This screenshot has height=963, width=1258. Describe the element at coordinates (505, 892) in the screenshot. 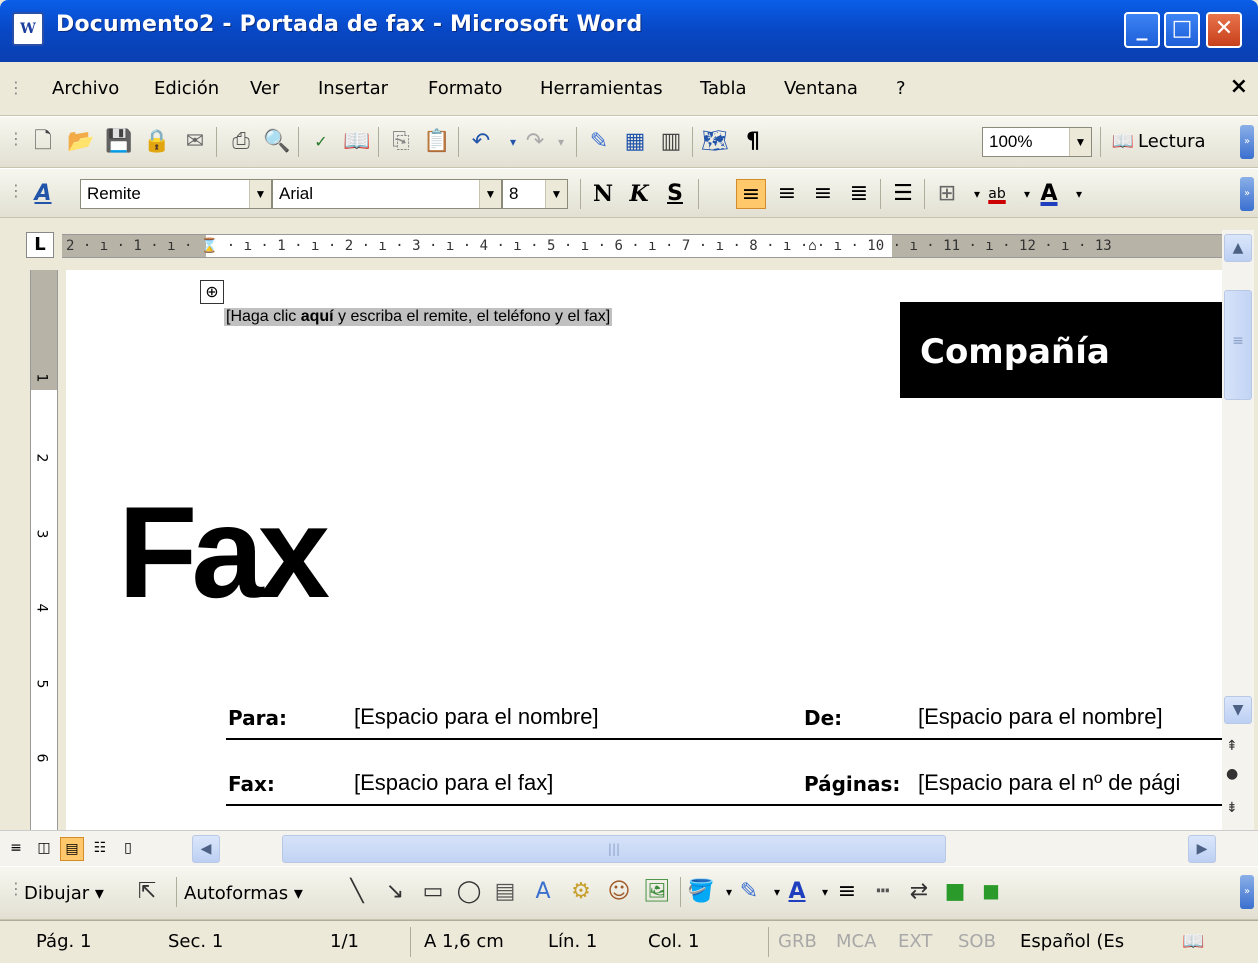

I see `text-box-icon: ▤` at that location.